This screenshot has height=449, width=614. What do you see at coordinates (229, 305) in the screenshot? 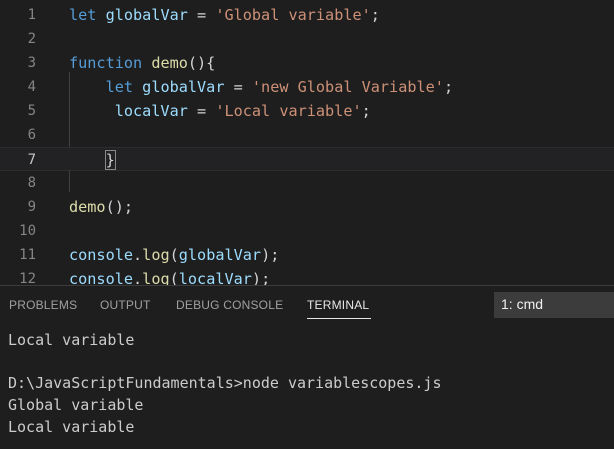
I see `tab-debug-console: DEBUG CONSOLE` at bounding box center [229, 305].